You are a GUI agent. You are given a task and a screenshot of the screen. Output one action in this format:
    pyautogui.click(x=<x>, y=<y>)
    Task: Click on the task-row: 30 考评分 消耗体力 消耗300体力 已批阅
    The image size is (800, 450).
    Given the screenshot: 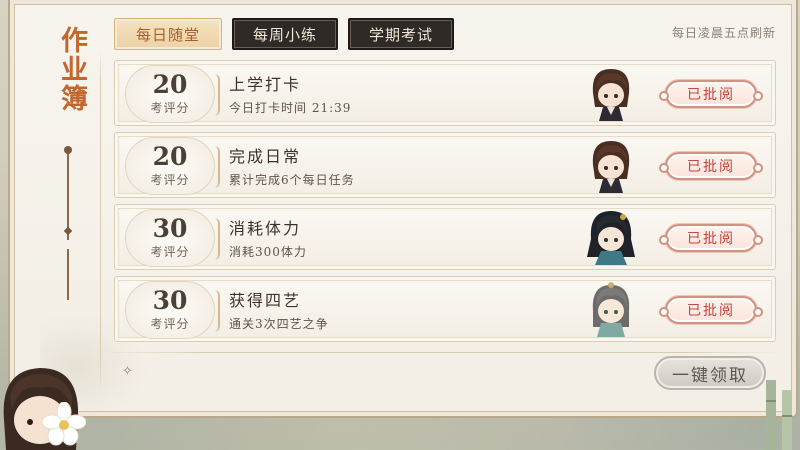 What is the action you would take?
    pyautogui.click(x=445, y=237)
    